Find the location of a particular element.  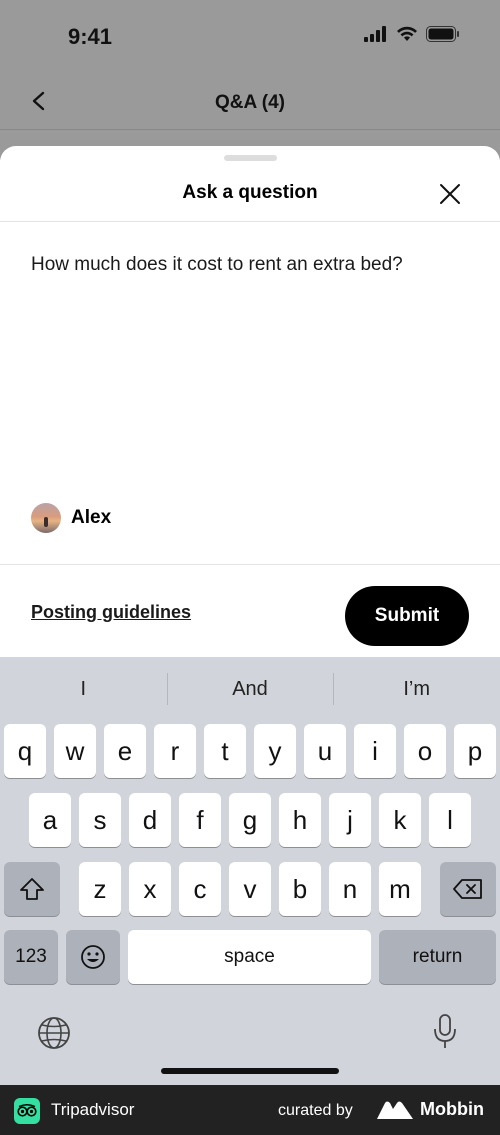

key-z: z is located at coordinates (100, 889).